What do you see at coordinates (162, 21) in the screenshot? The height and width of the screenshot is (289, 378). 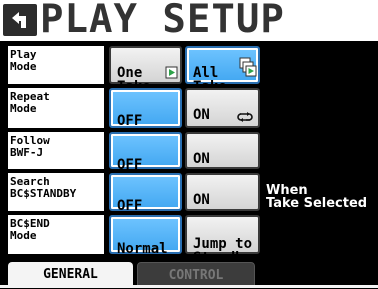 I see `page-title: PLAY SETUP` at bounding box center [162, 21].